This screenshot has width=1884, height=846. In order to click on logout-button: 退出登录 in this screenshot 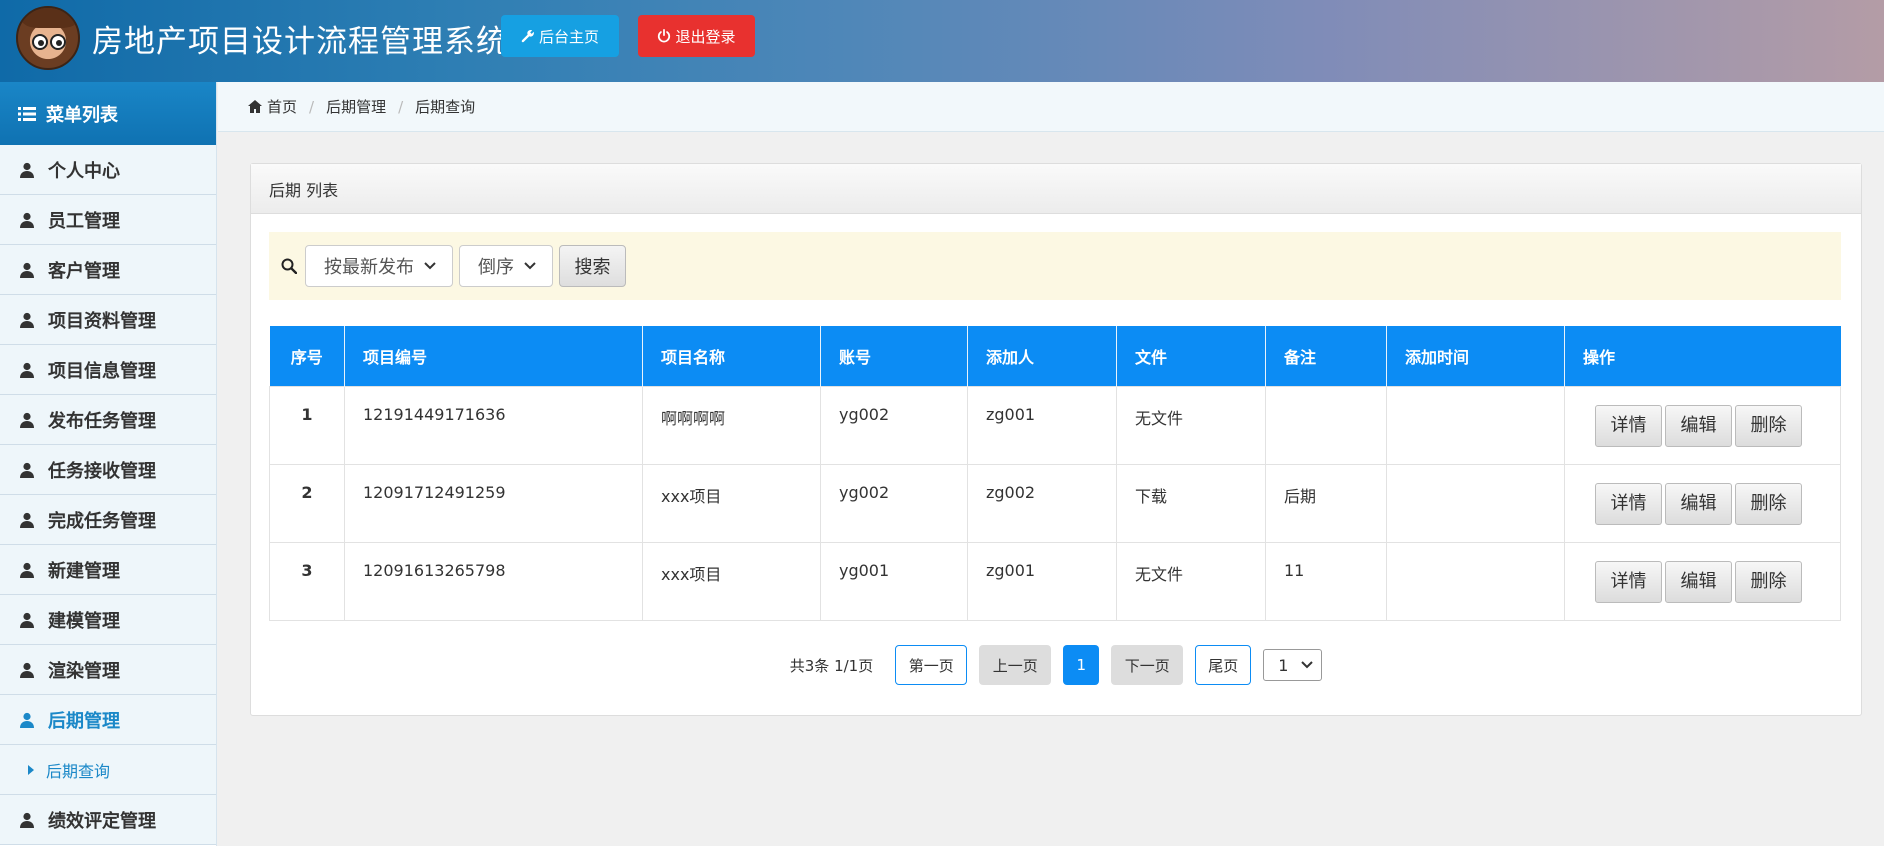, I will do `click(696, 36)`.